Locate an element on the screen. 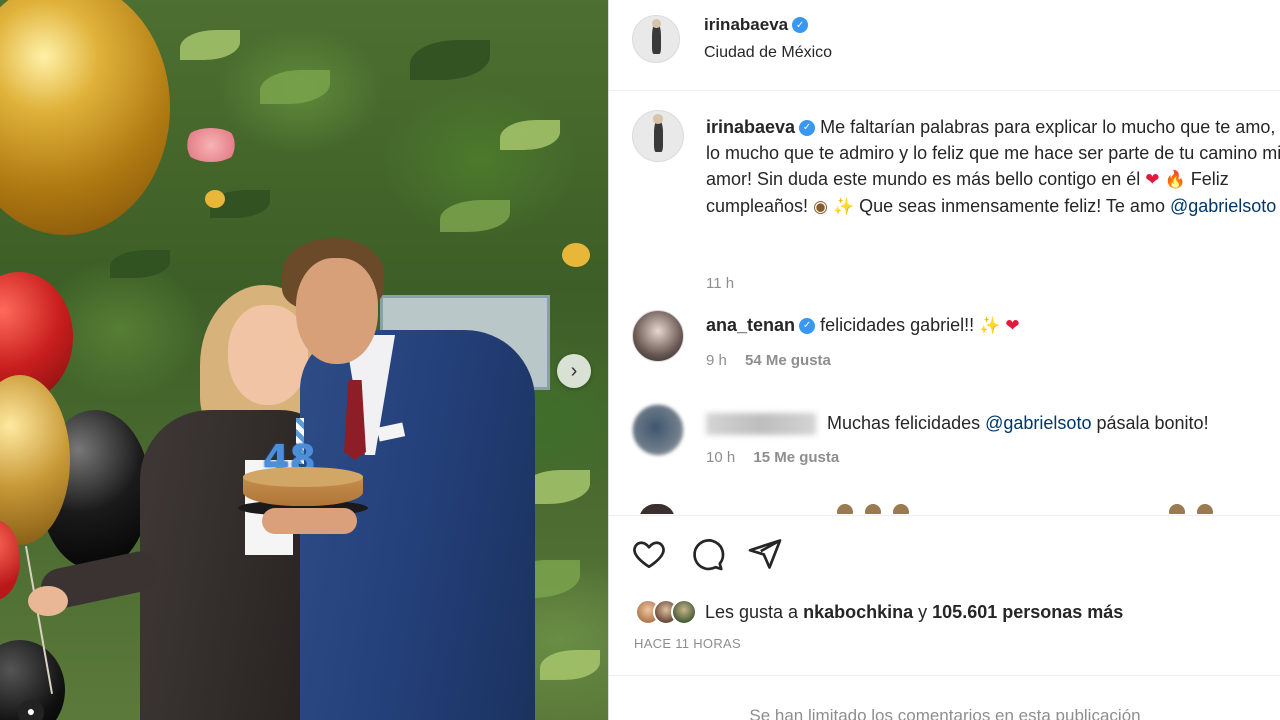 The width and height of the screenshot is (1280, 720). likes-others-link: 105.601 personas más is located at coordinates (1027, 612).